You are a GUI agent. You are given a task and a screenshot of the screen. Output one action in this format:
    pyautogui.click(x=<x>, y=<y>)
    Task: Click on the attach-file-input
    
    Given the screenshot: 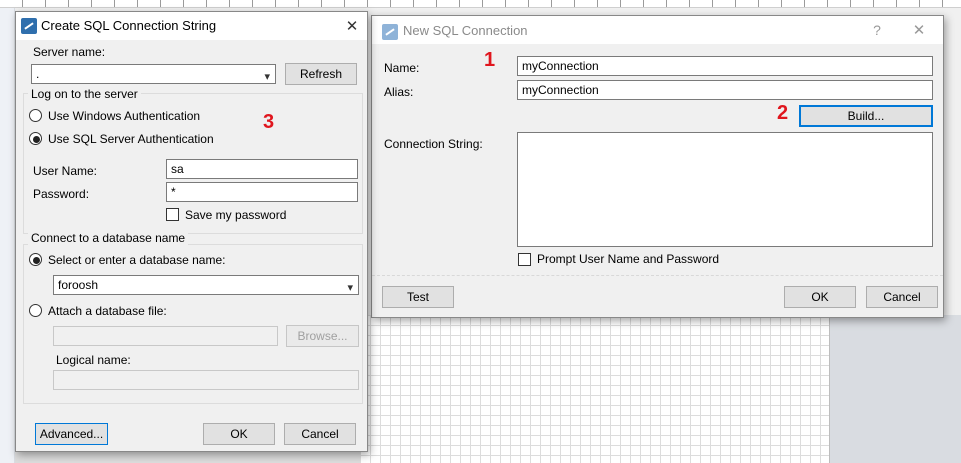 What is the action you would take?
    pyautogui.click(x=165, y=336)
    